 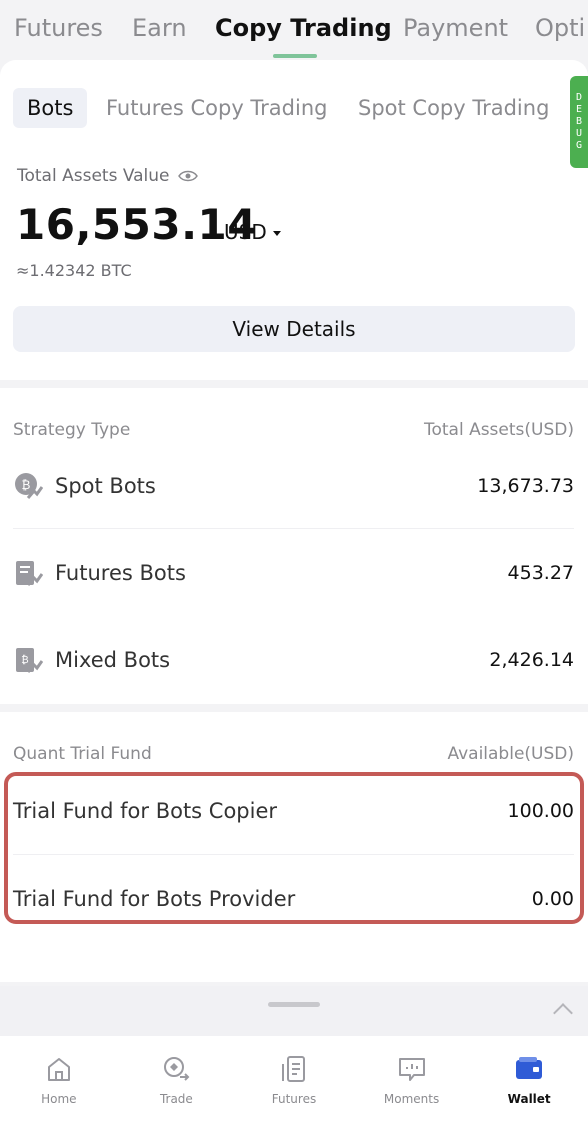 I want to click on active-tab-indicator, so click(x=295, y=56).